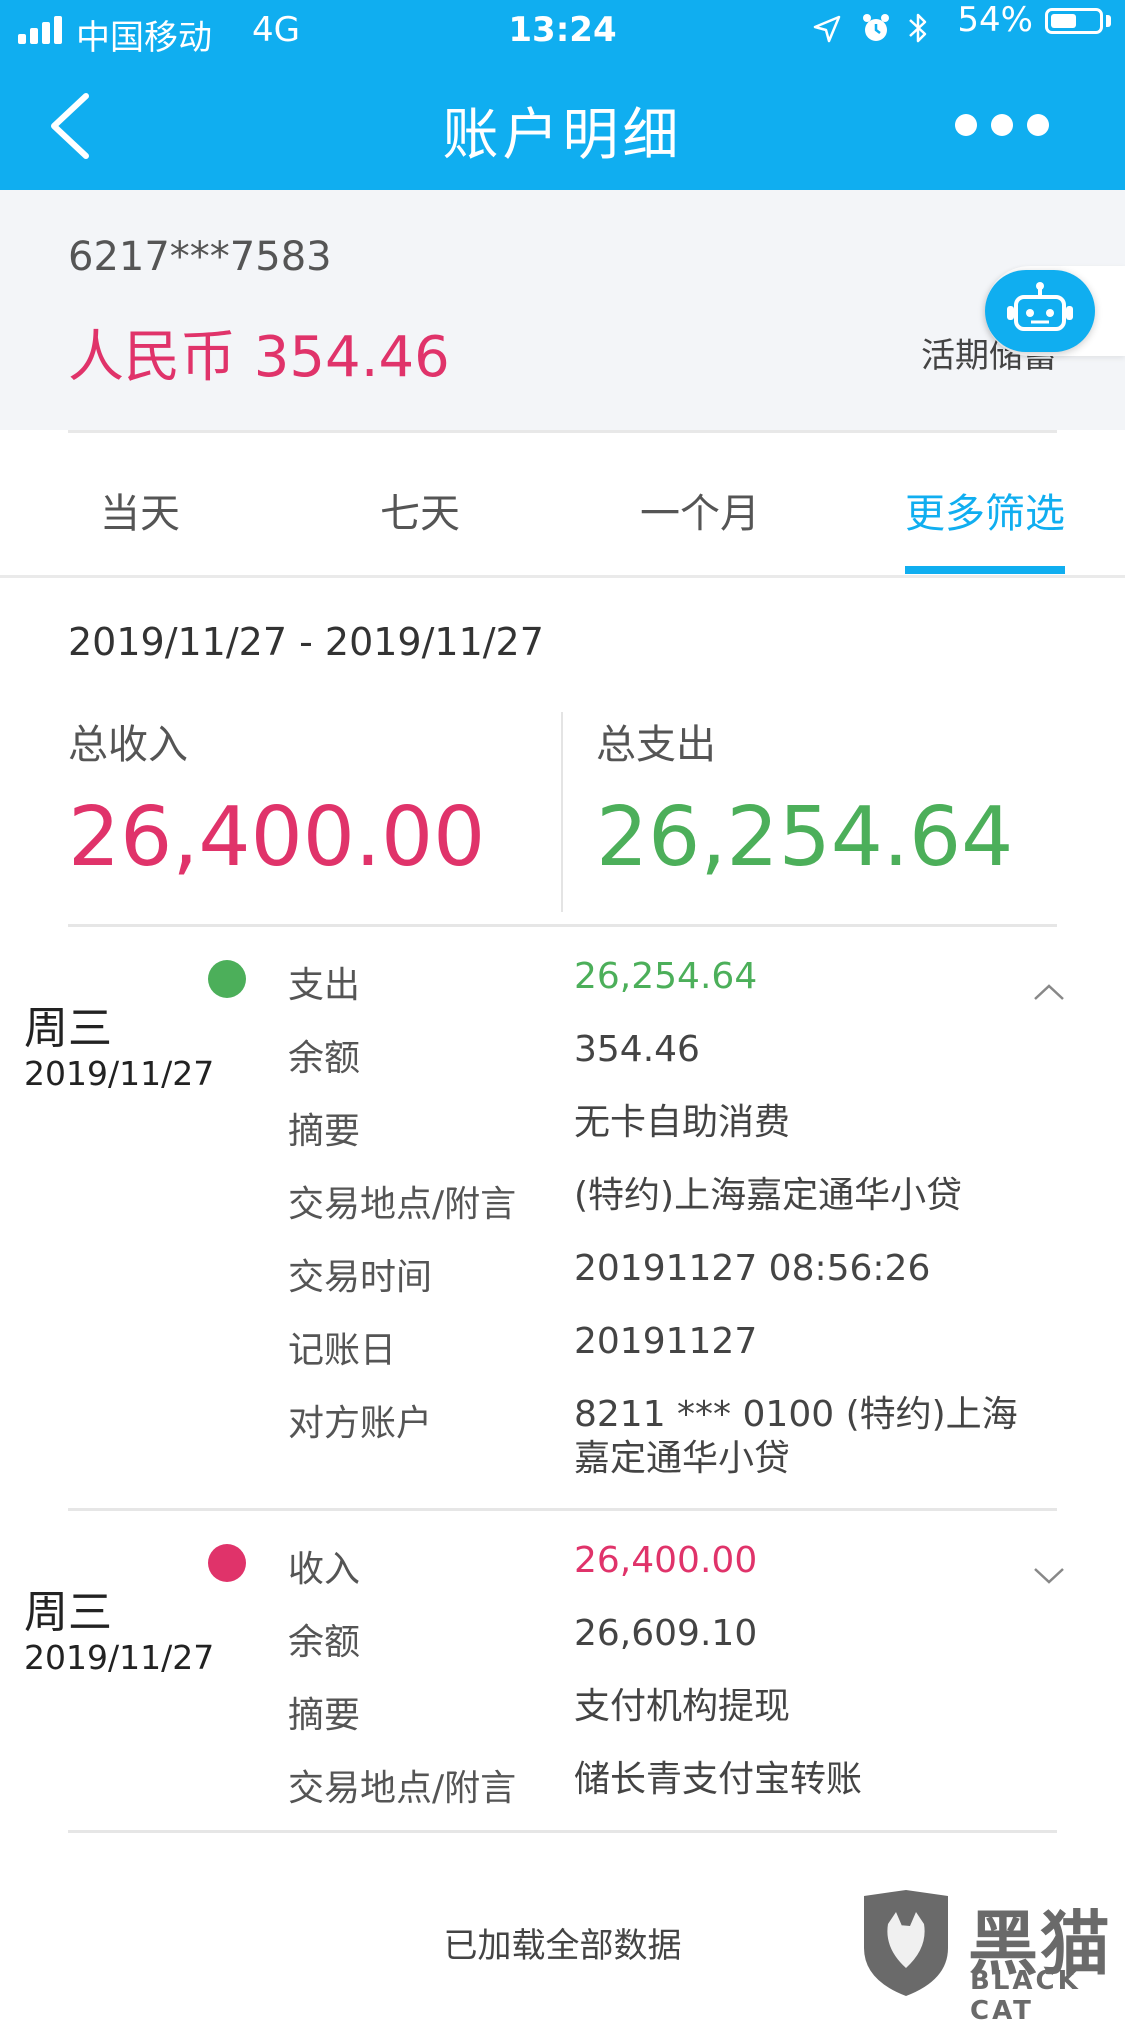  What do you see at coordinates (656, 745) in the screenshot?
I see `total-expense-label: 总支出` at bounding box center [656, 745].